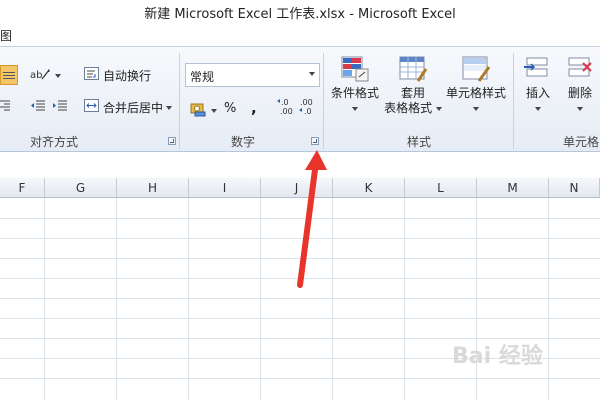 Image resolution: width=600 pixels, height=400 pixels. I want to click on decrease-decimal-button: .00.0, so click(309, 108).